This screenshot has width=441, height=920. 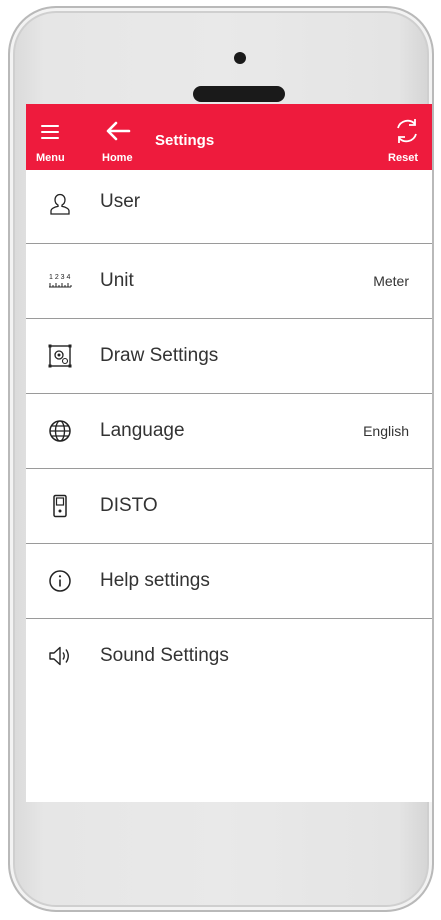 I want to click on hamburger-icon, so click(x=50, y=134).